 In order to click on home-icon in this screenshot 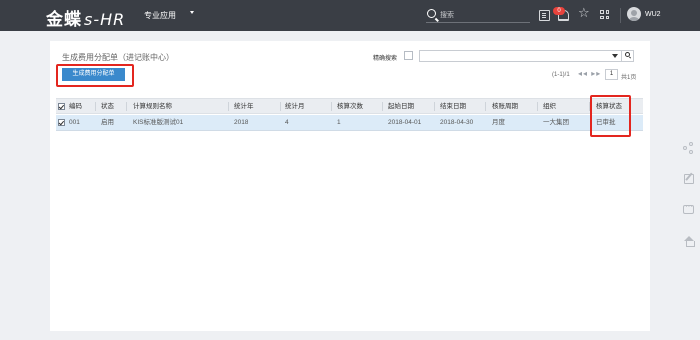, I will do `click(689, 242)`.